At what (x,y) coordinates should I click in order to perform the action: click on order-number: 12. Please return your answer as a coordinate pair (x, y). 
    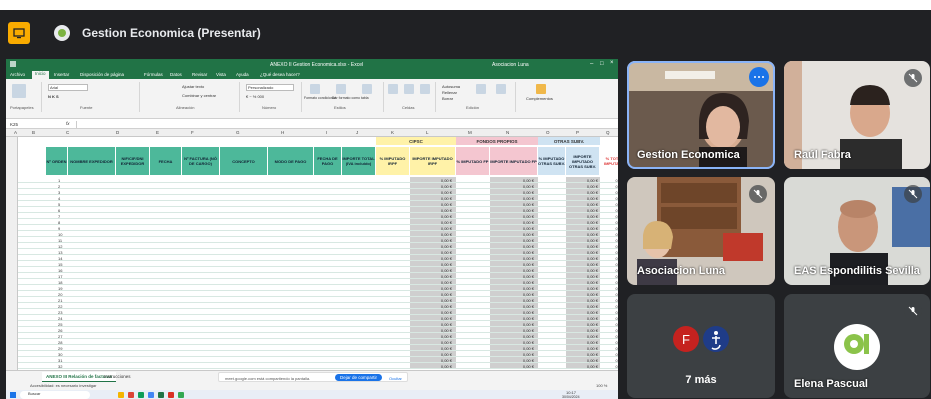
    Looking at the image, I should click on (60, 246).